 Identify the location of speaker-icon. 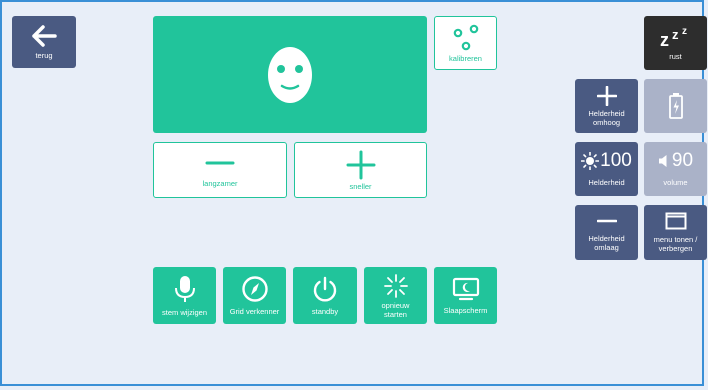
(663, 161).